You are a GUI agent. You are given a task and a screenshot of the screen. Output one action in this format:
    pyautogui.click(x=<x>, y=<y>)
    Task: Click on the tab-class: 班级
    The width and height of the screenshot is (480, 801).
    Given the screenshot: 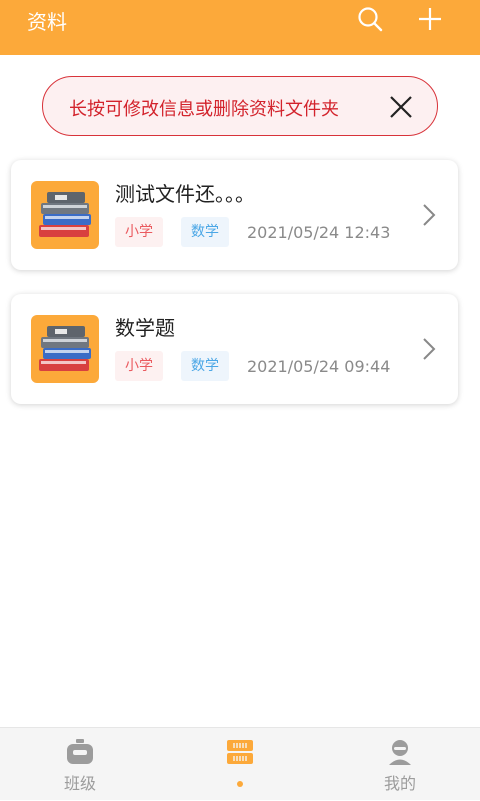 What is the action you would take?
    pyautogui.click(x=80, y=764)
    